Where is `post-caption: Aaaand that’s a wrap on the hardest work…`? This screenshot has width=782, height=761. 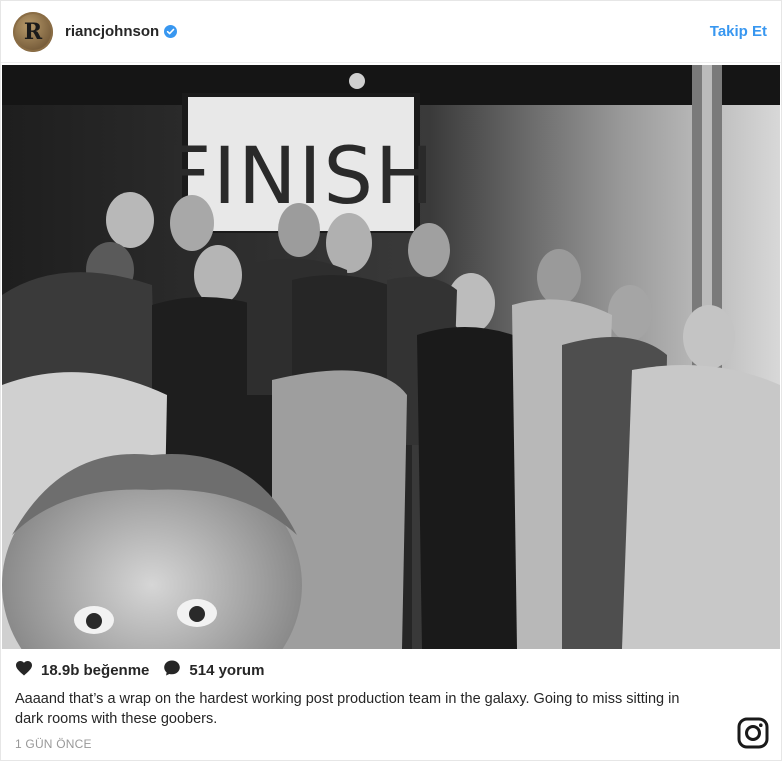 post-caption: Aaaand that’s a wrap on the hardest work… is located at coordinates (347, 709).